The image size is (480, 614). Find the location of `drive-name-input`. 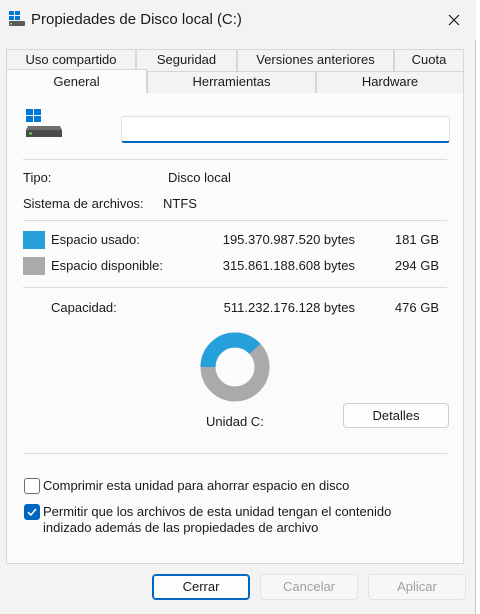

drive-name-input is located at coordinates (285, 129).